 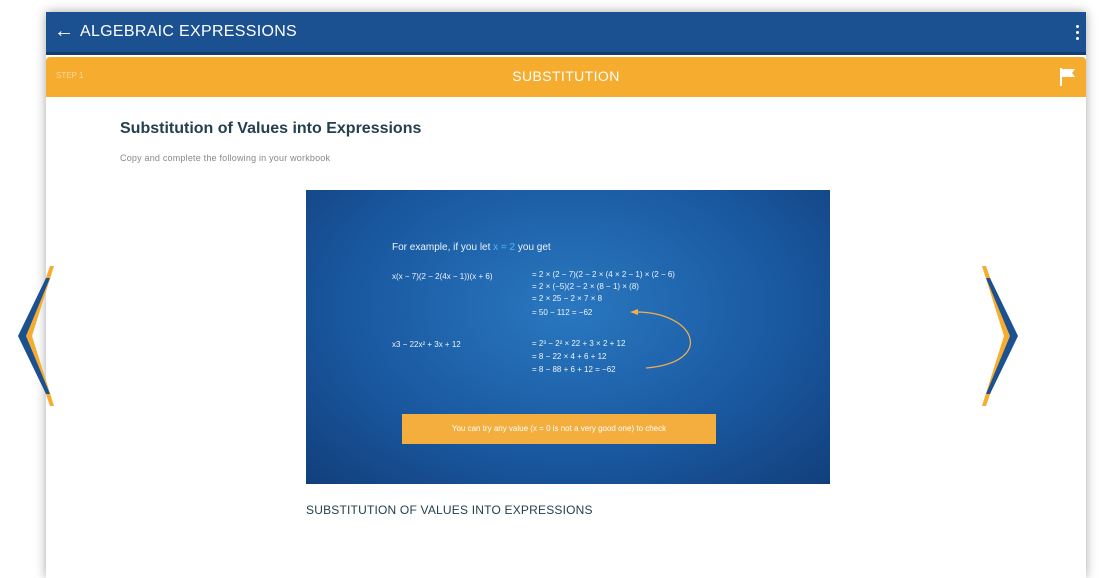 I want to click on content-title: Substitution of Values into Expressions, so click(x=271, y=128).